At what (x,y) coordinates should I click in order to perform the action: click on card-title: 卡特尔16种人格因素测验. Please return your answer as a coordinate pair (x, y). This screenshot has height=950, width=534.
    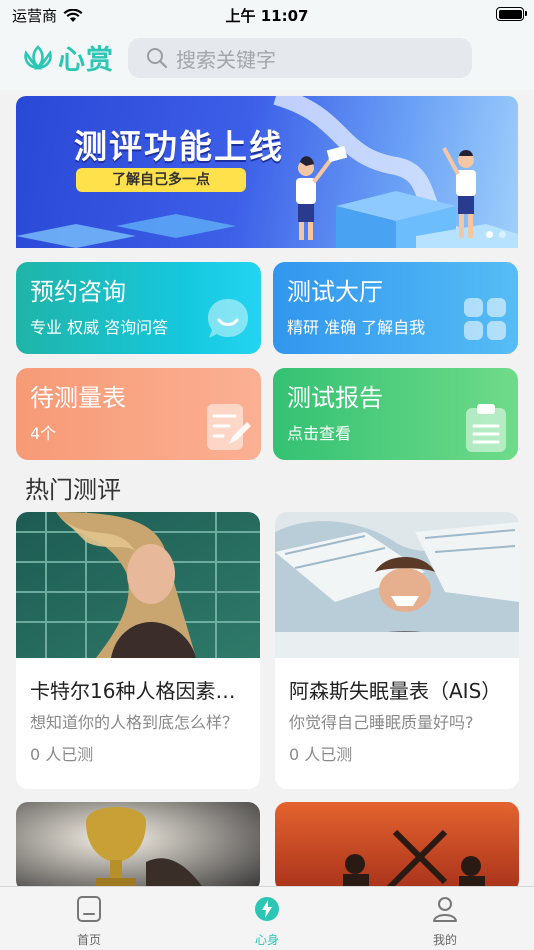
    Looking at the image, I should click on (140, 691).